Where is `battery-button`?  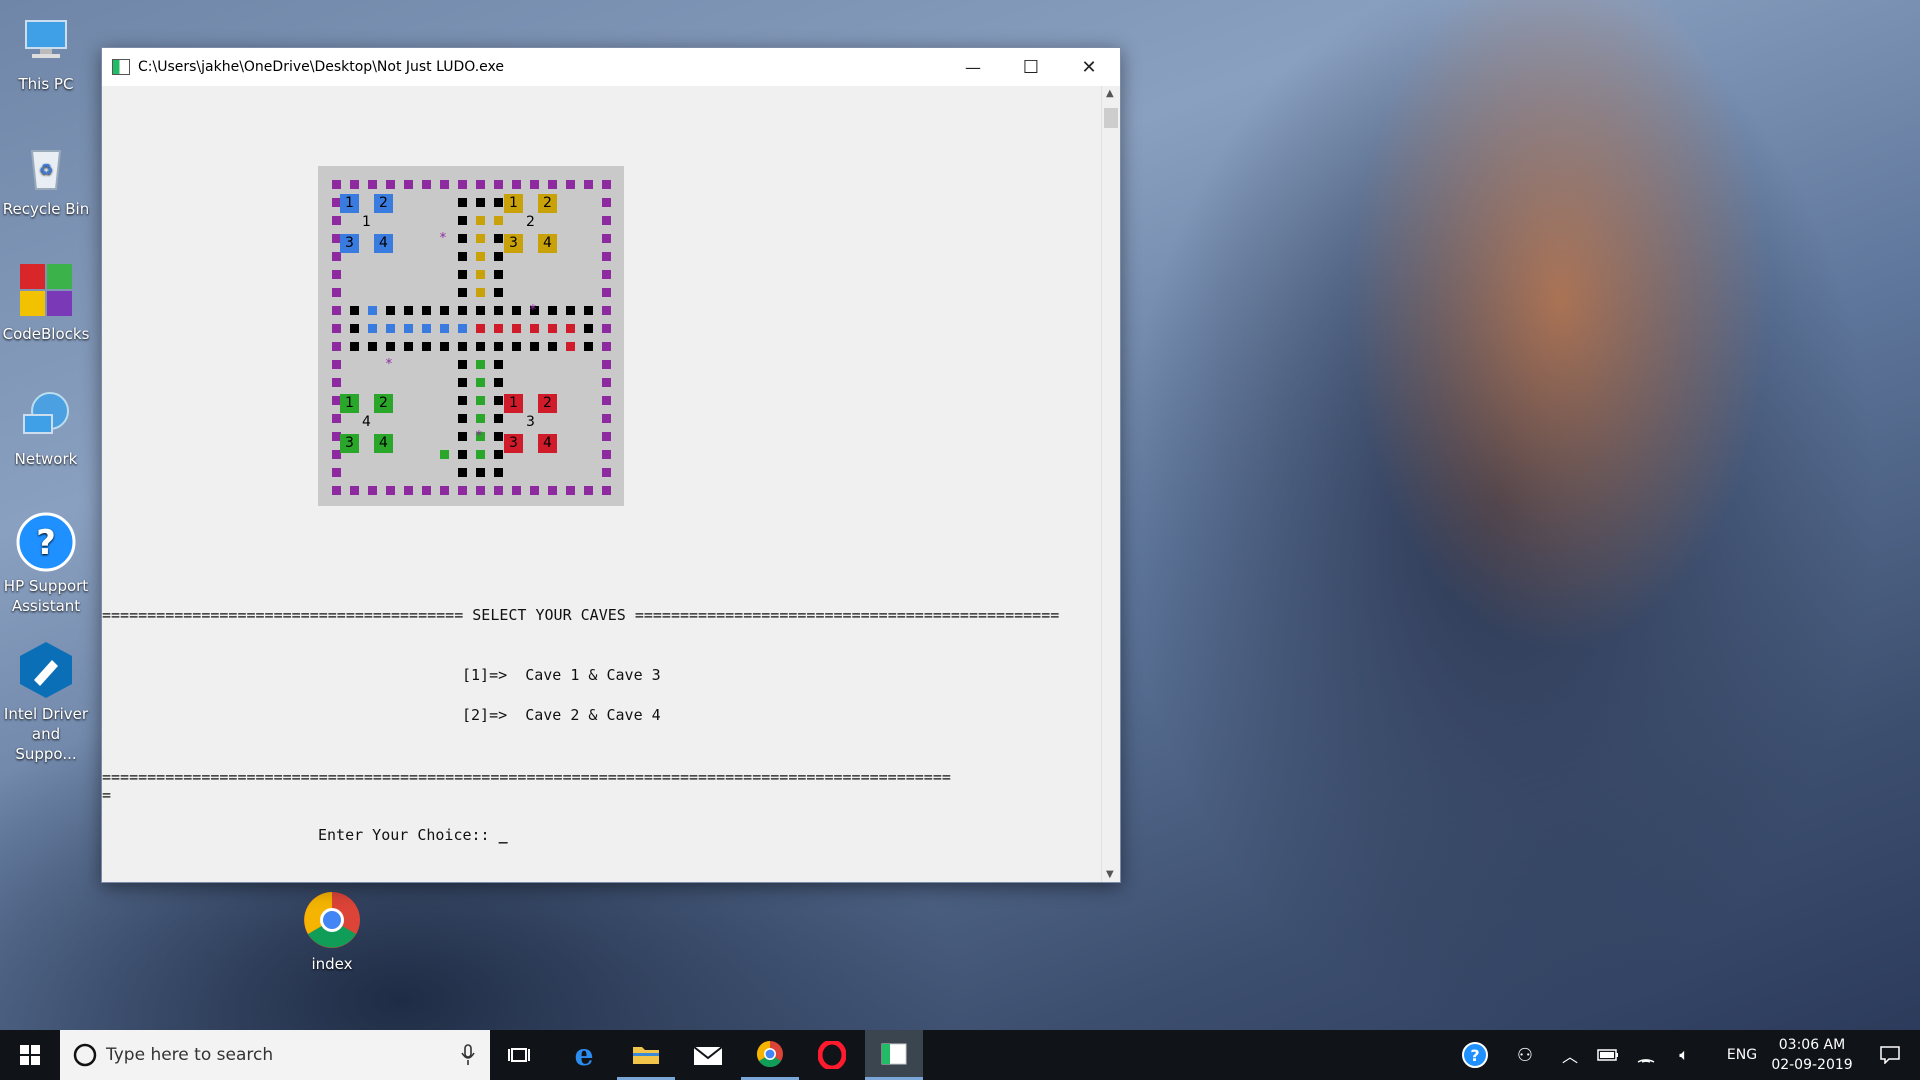 battery-button is located at coordinates (1608, 1055).